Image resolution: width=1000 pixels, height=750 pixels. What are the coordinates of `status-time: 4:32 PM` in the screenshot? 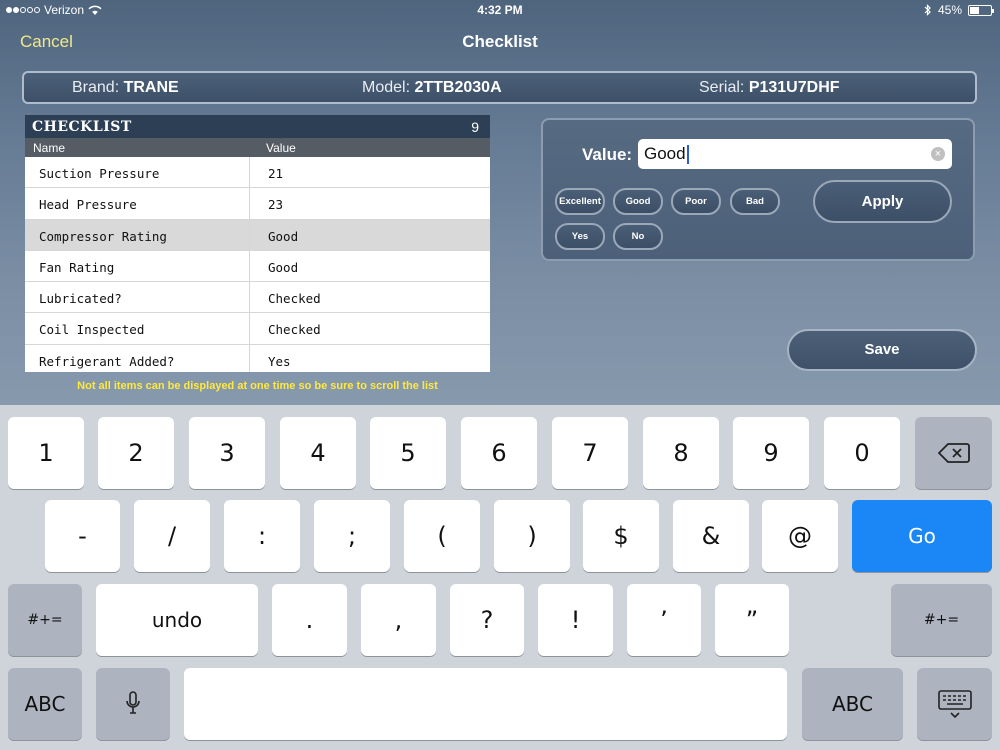 It's located at (500, 10).